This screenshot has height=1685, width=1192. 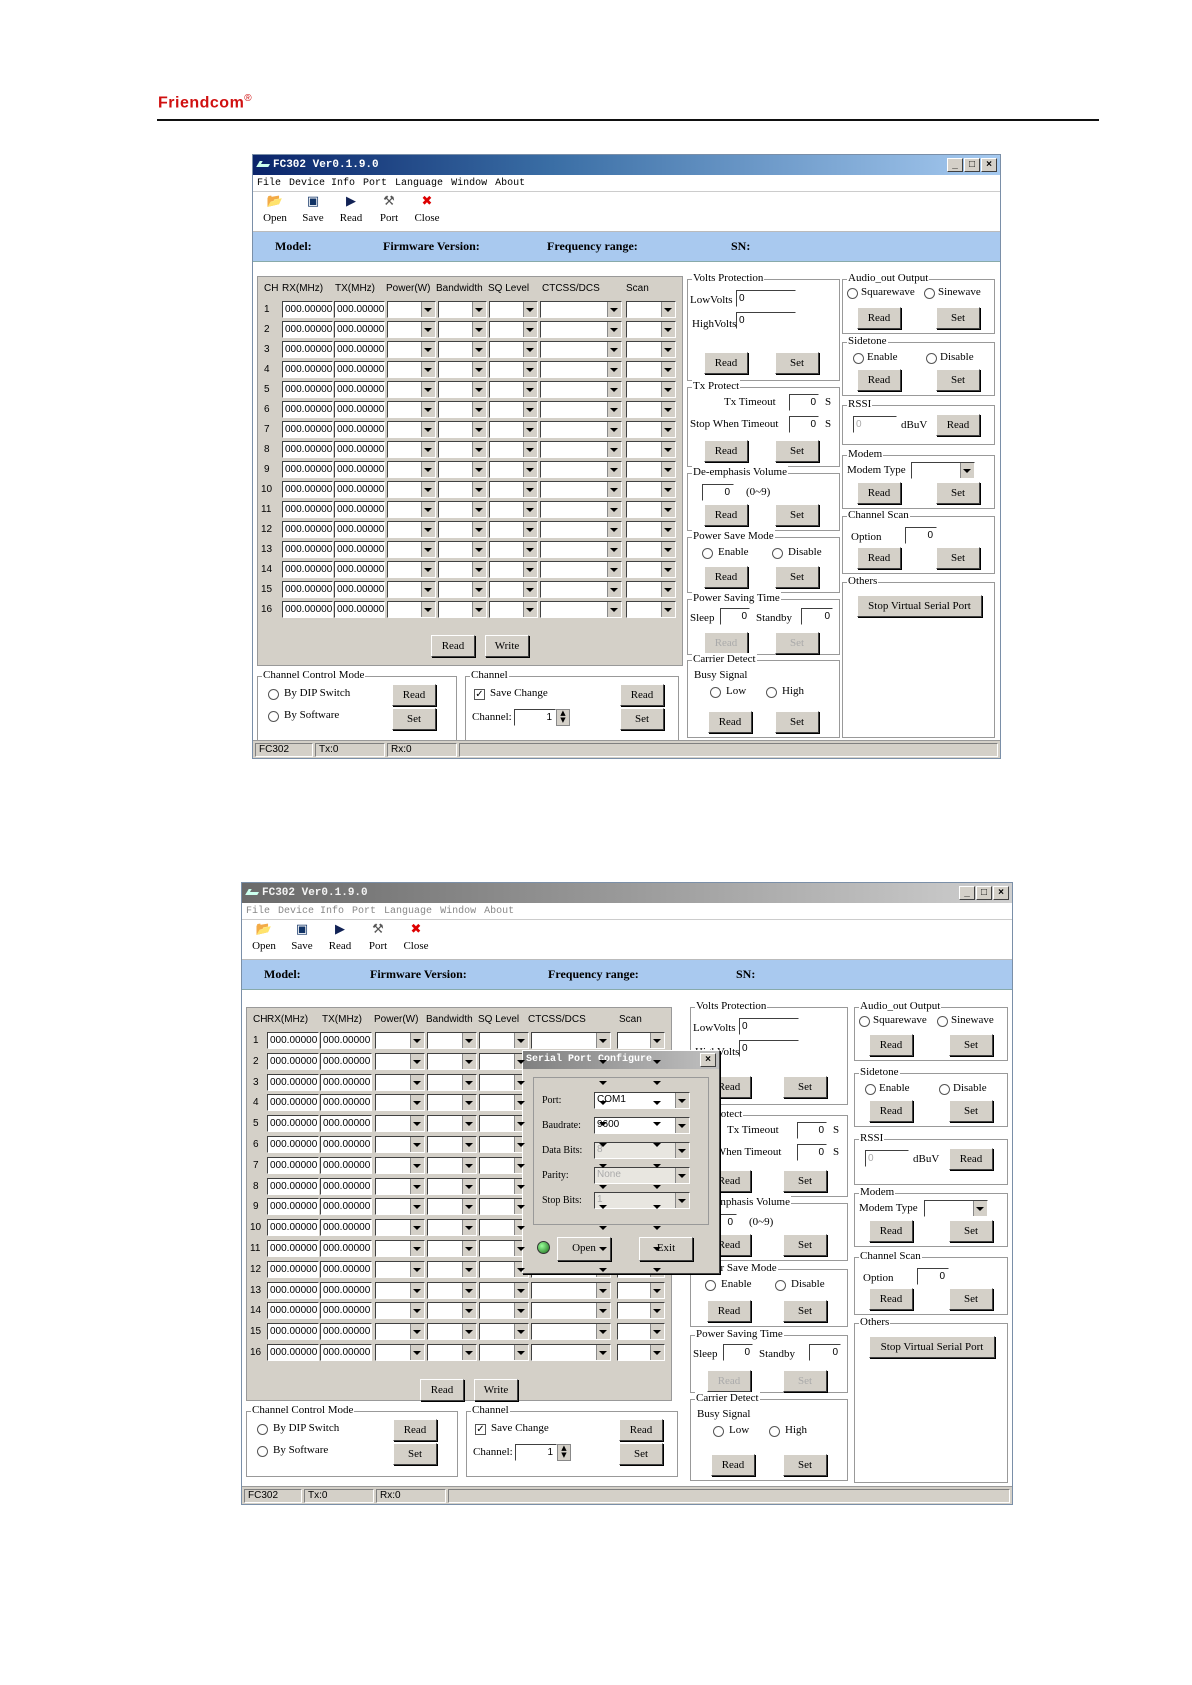 What do you see at coordinates (273, 694) in the screenshot?
I see `dip-switch-radio` at bounding box center [273, 694].